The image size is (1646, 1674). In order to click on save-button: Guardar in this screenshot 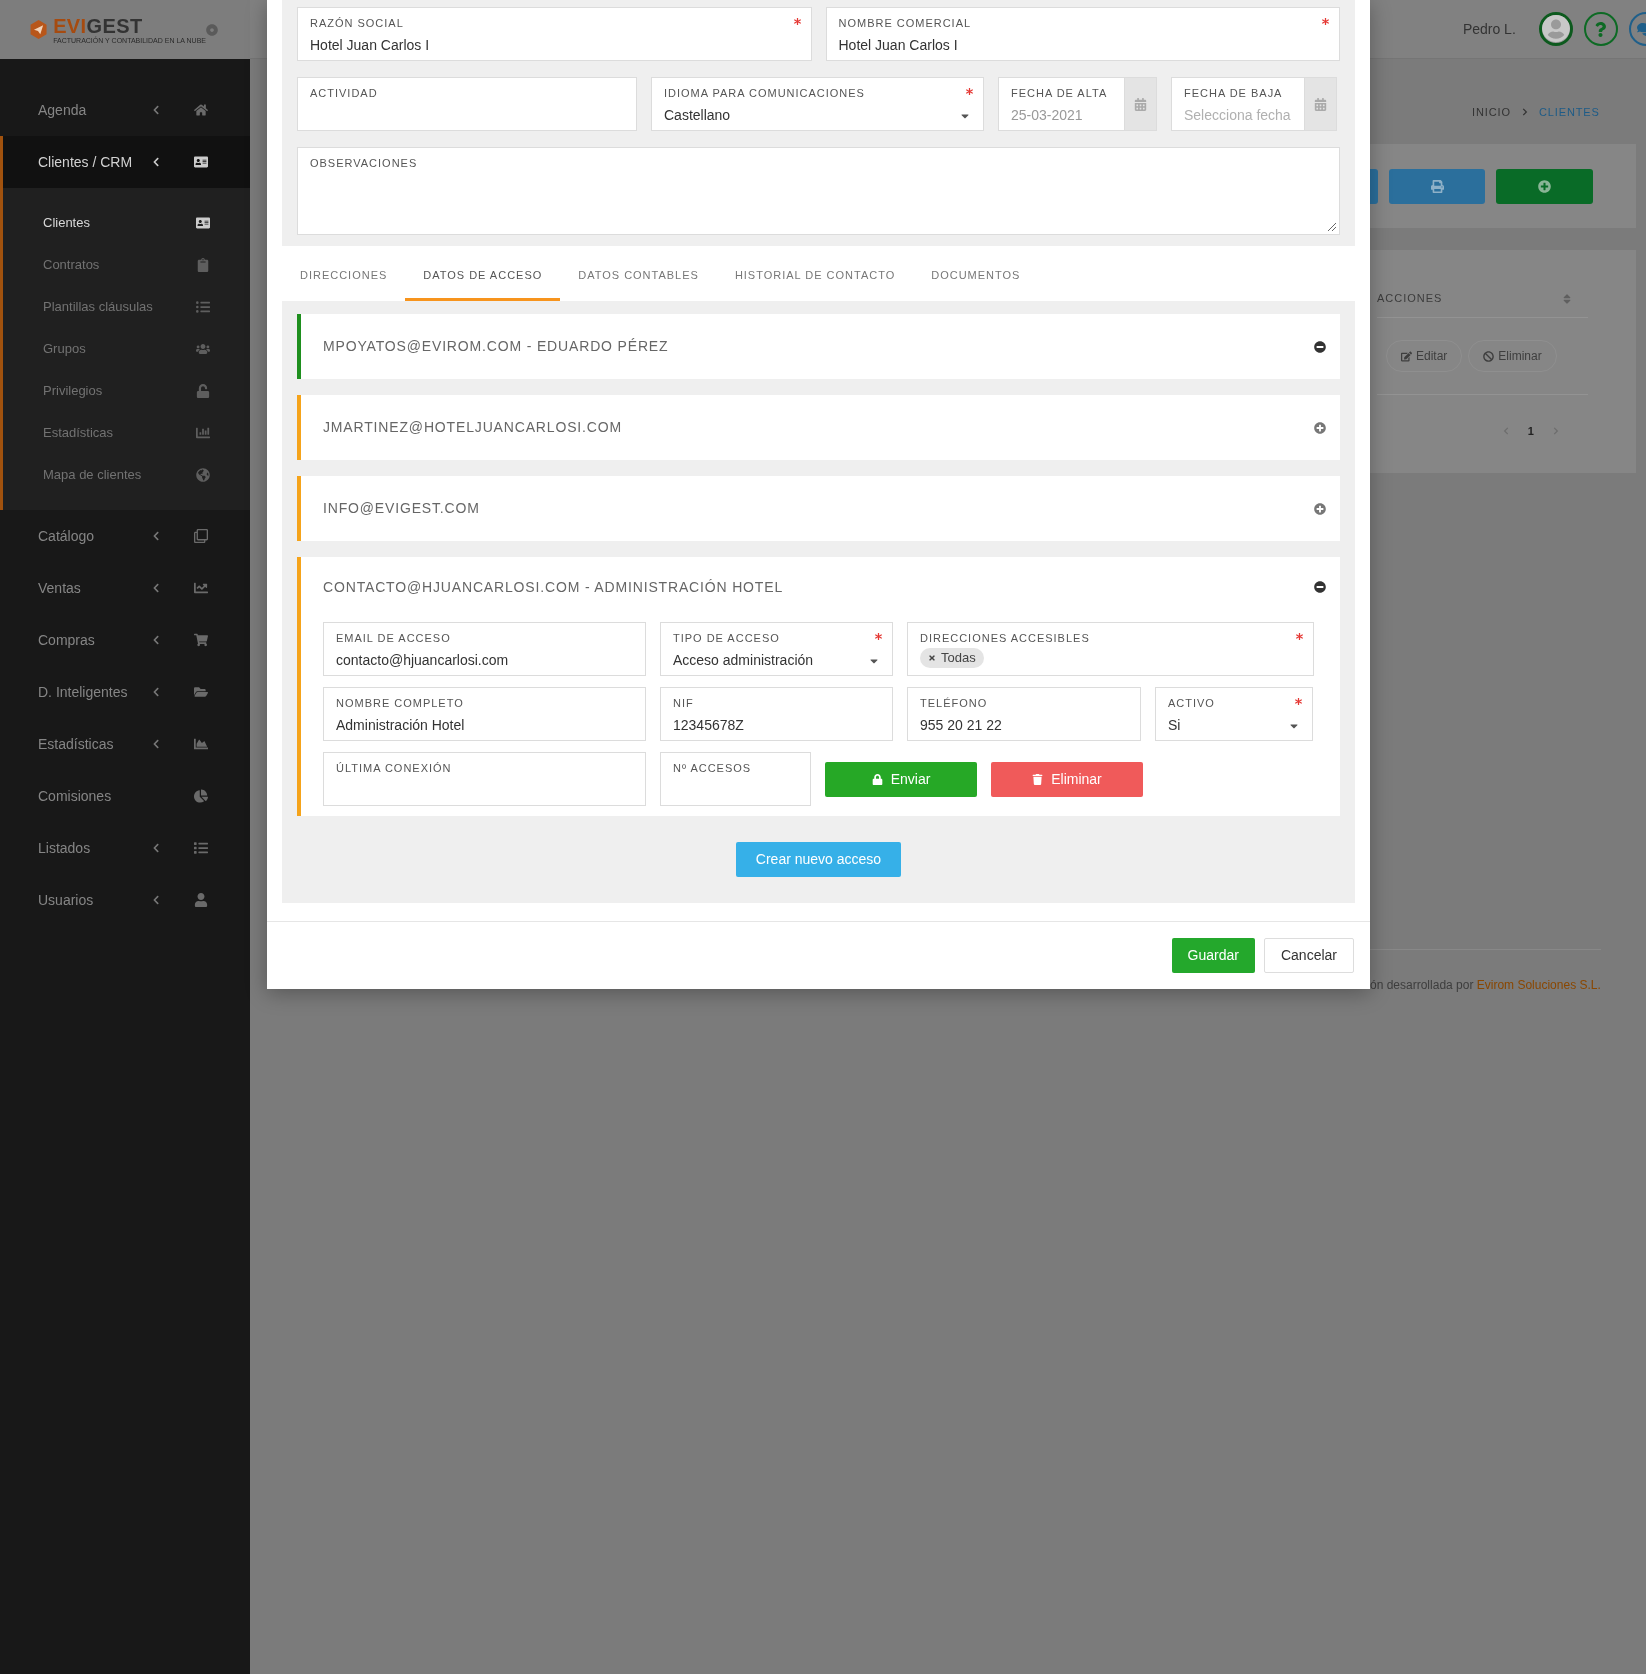, I will do `click(1213, 955)`.